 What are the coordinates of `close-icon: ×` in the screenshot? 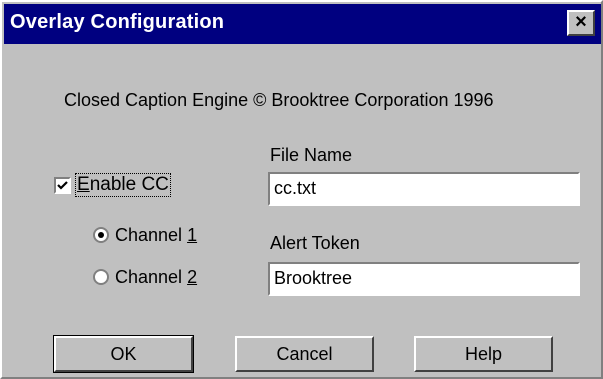 It's located at (581, 22).